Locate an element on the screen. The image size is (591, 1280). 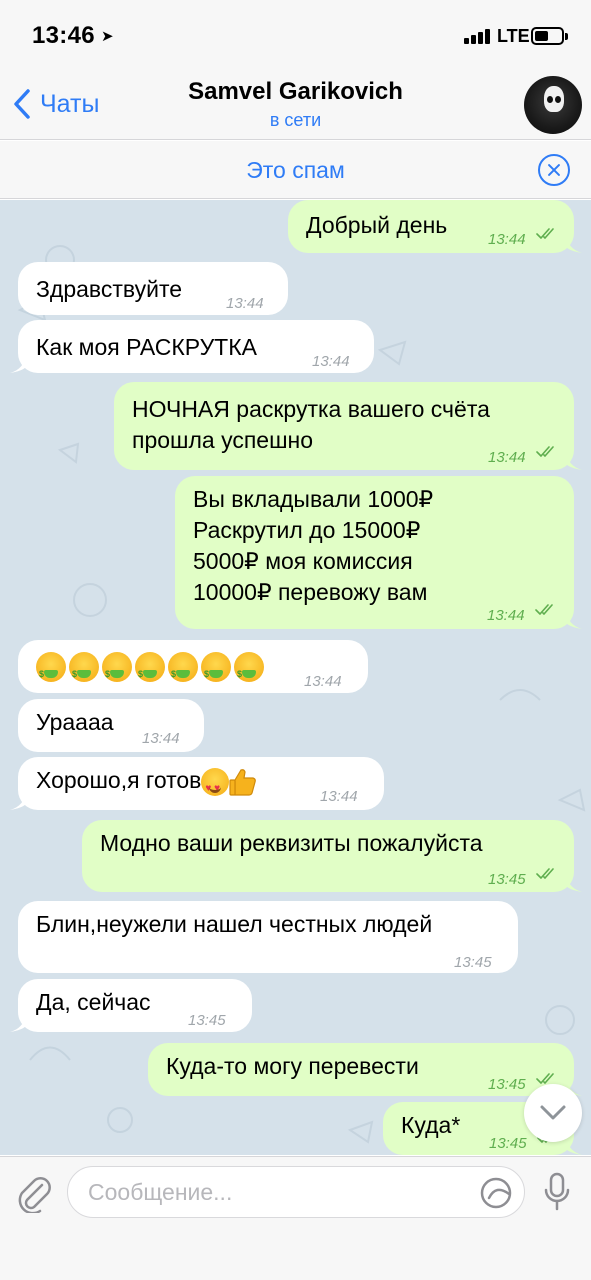
thumbs-up-emoji is located at coordinates (243, 782).